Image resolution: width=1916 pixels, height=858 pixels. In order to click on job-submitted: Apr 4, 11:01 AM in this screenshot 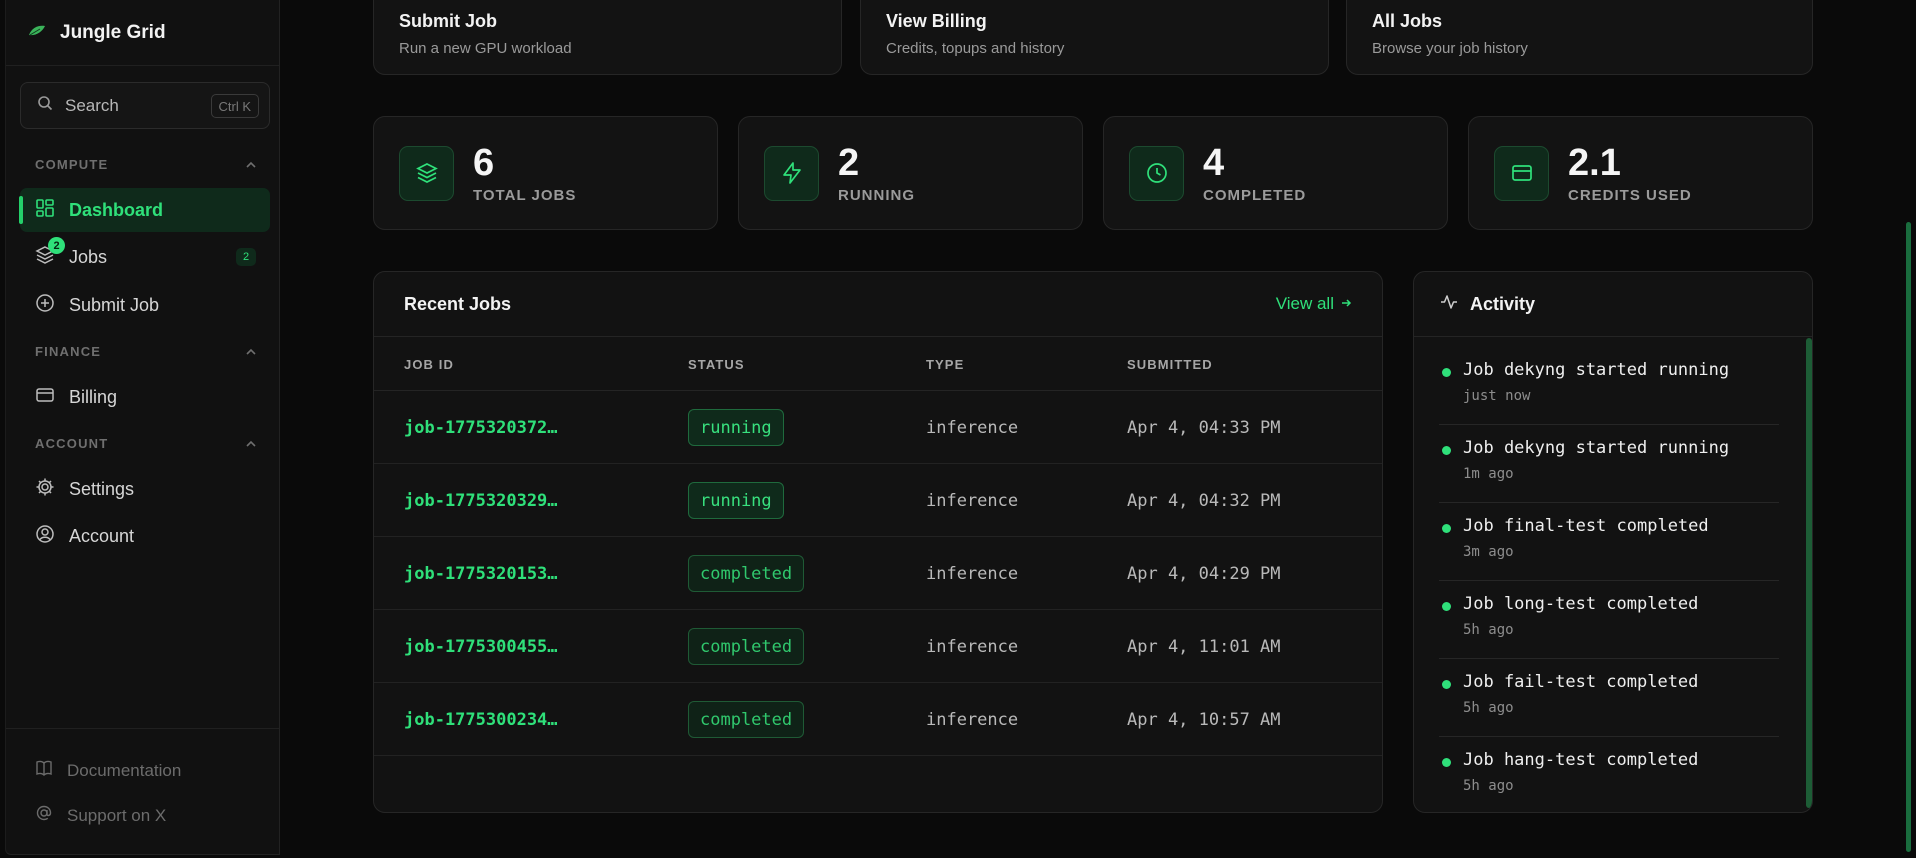, I will do `click(1204, 647)`.